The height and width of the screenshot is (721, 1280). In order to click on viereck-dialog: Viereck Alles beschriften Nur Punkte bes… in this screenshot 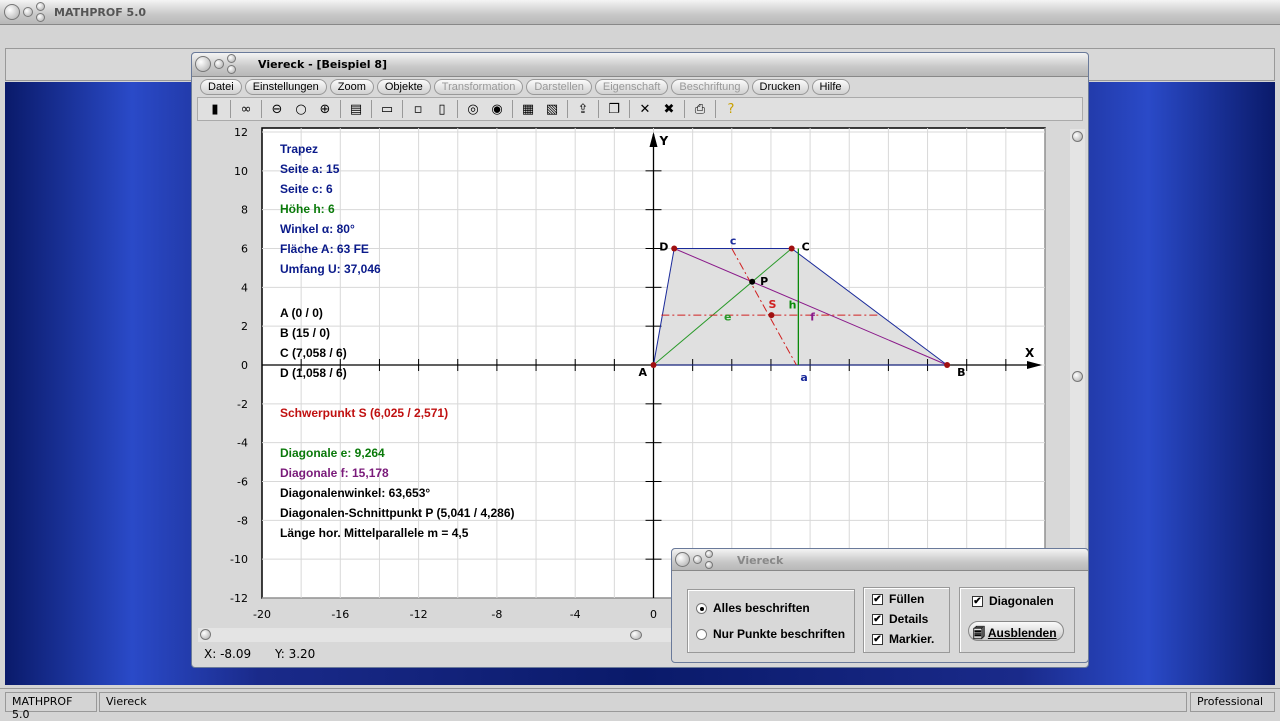, I will do `click(880, 605)`.